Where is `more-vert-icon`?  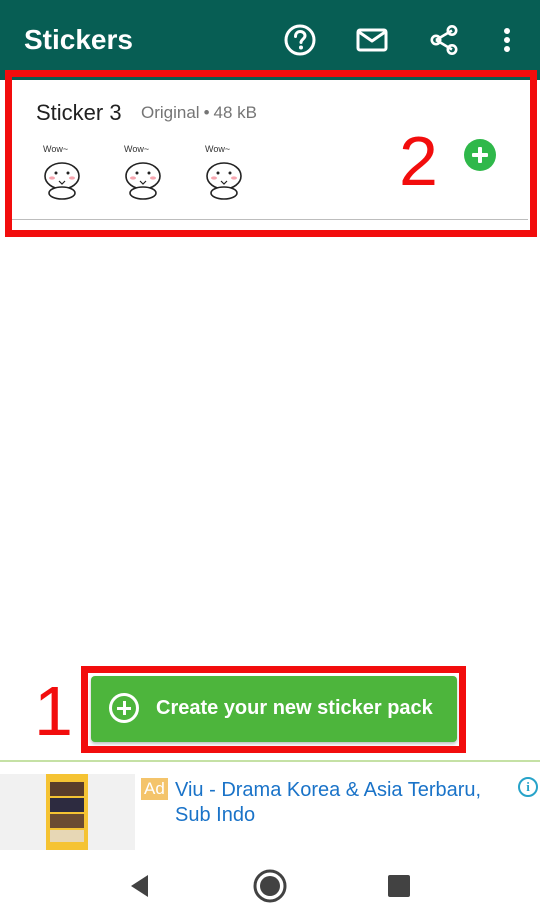 more-vert-icon is located at coordinates (507, 40).